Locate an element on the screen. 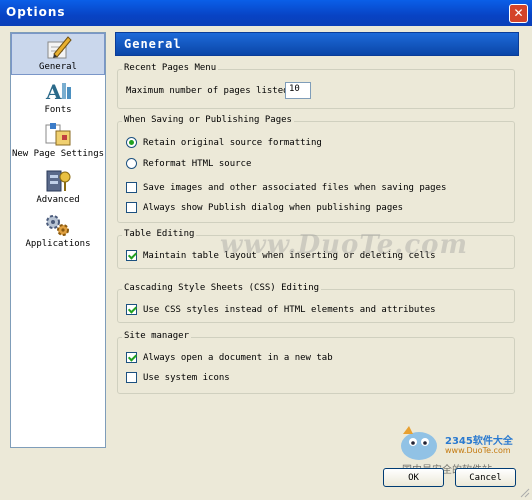 The height and width of the screenshot is (500, 532). sidebar-item-label: Applications is located at coordinates (58, 244).